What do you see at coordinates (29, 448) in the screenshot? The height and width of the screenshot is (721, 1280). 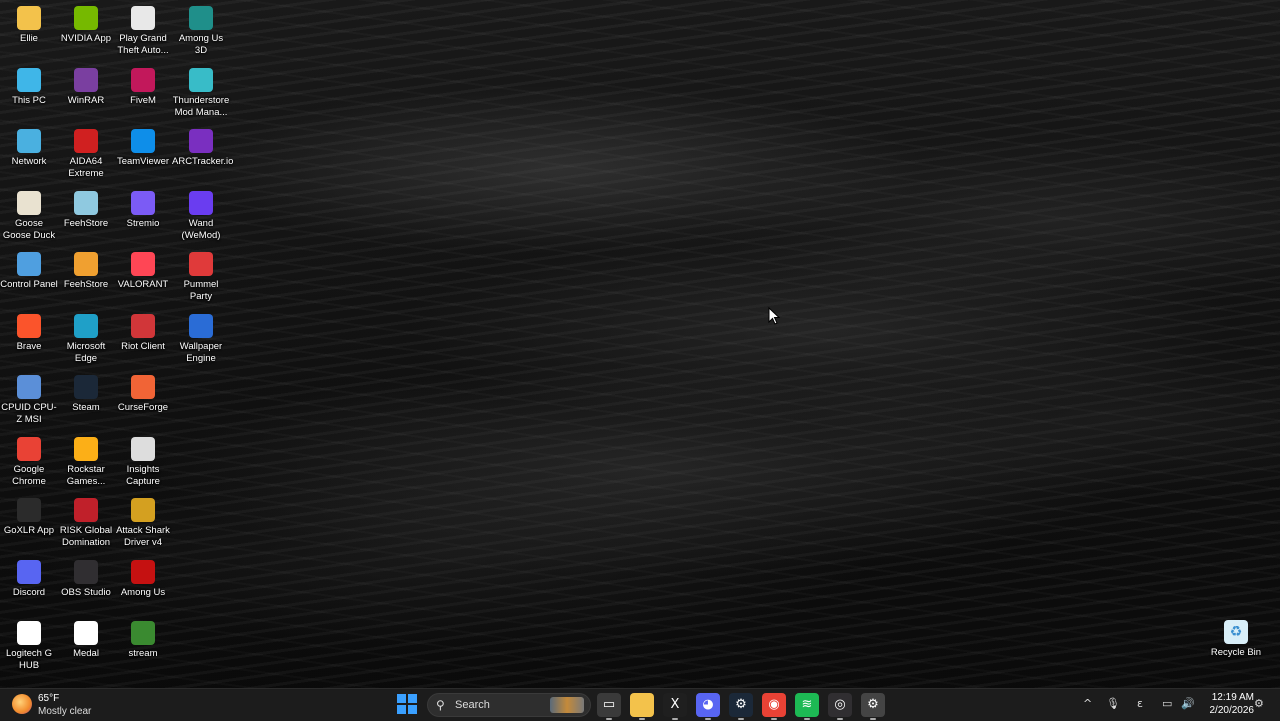 I see `chrome-icon` at bounding box center [29, 448].